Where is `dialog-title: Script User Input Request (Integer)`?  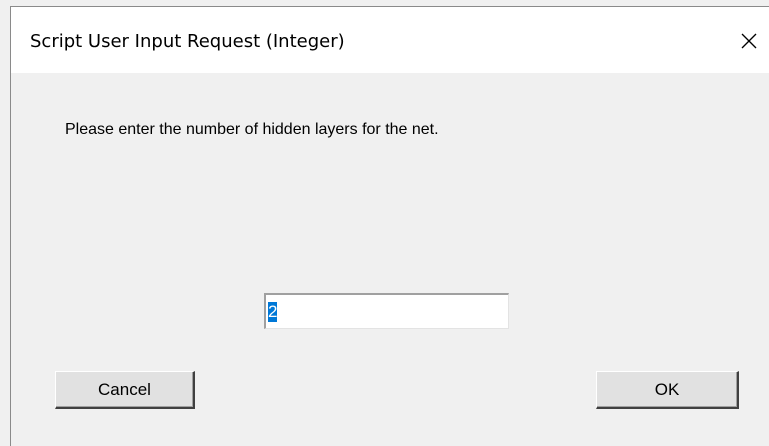 dialog-title: Script User Input Request (Integer) is located at coordinates (187, 41).